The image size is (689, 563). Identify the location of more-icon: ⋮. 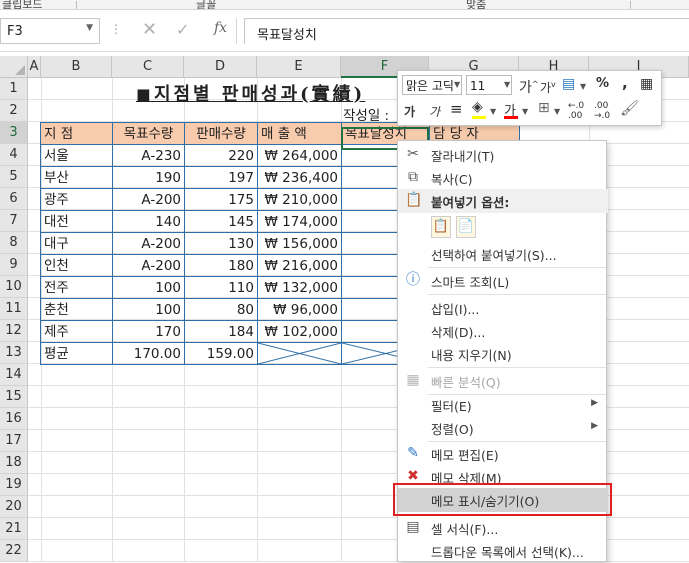
(116, 29).